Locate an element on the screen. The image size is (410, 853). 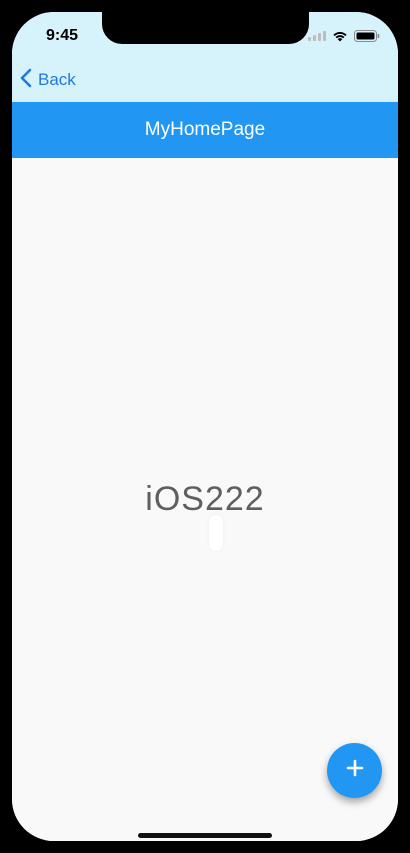
cellular-signal-icon is located at coordinates (317, 36).